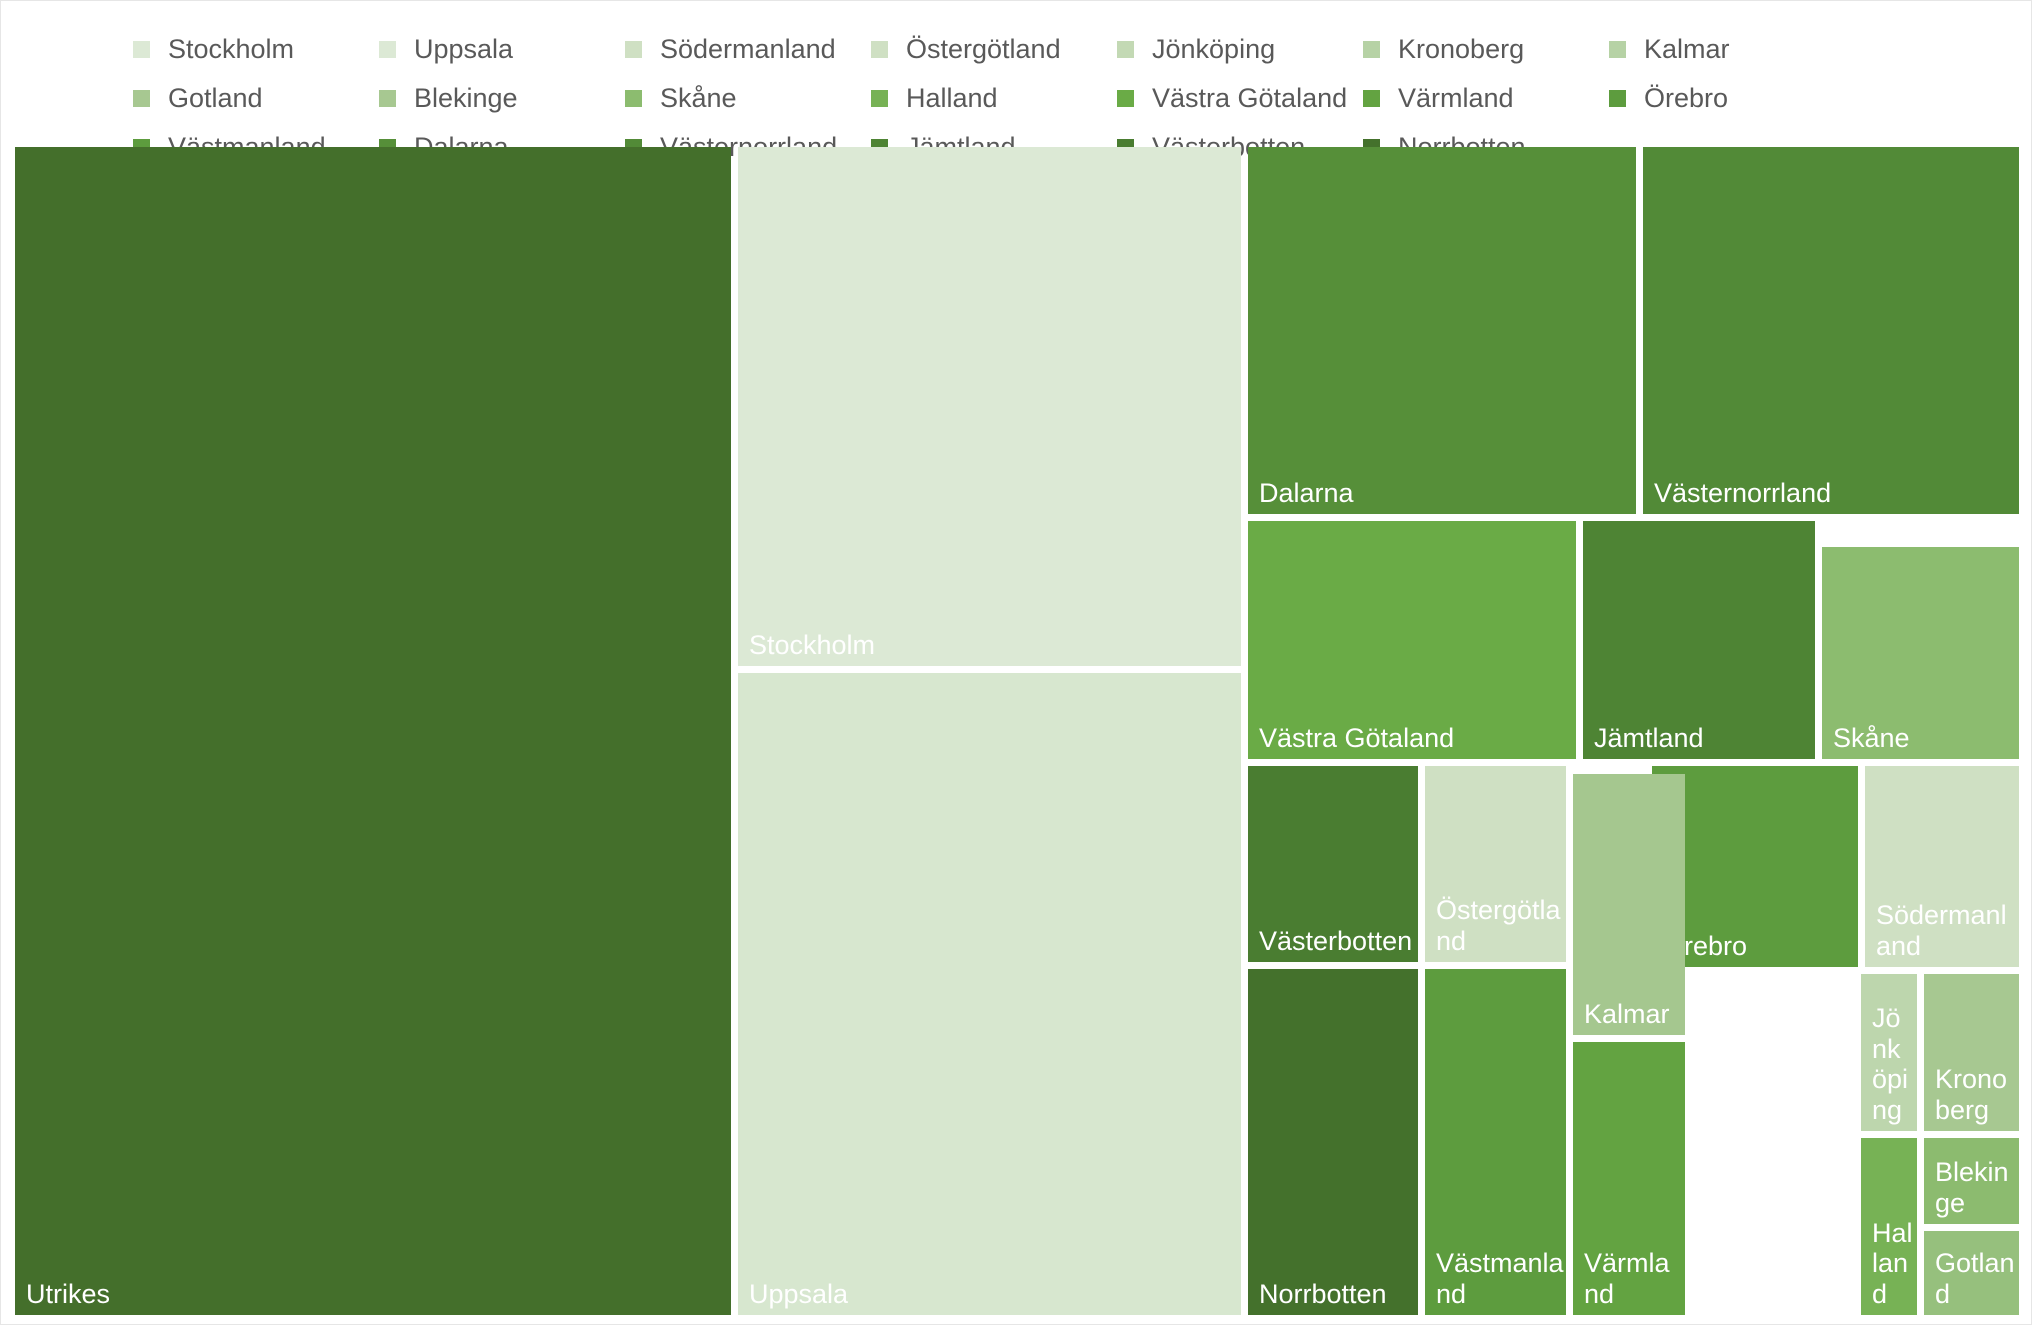  What do you see at coordinates (1627, 1279) in the screenshot?
I see `treemap-tile-label: Värmland` at bounding box center [1627, 1279].